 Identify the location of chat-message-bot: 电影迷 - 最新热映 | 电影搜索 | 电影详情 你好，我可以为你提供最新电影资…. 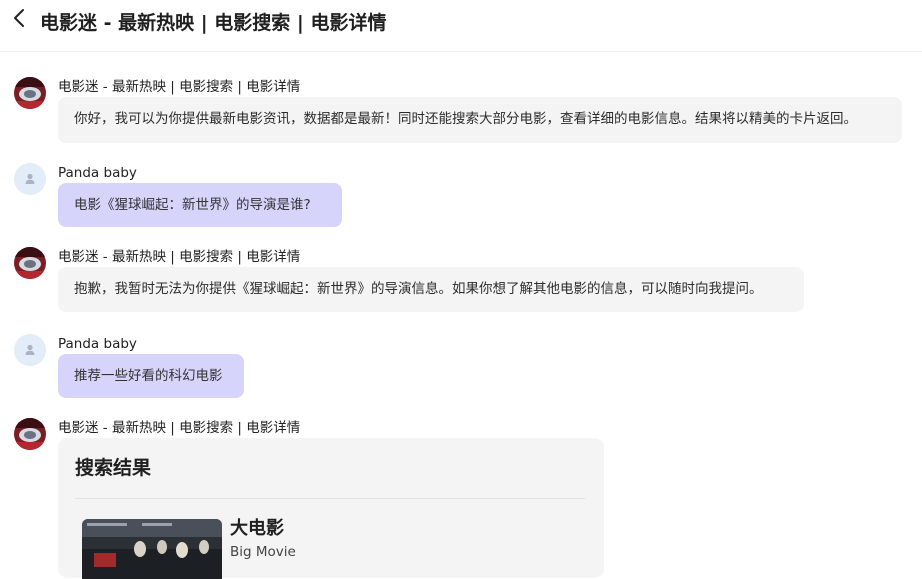
(461, 111).